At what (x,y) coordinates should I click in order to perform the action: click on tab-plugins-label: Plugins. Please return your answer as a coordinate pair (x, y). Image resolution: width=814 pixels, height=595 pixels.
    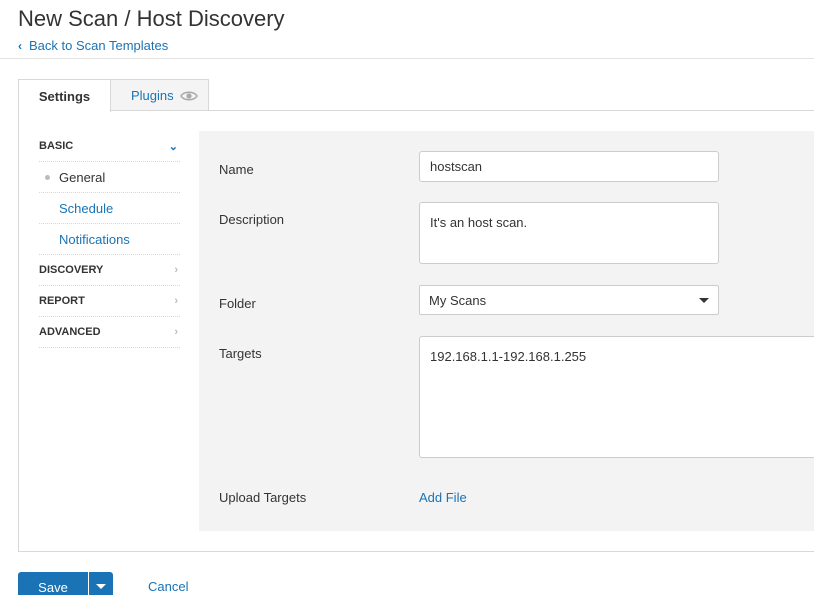
    Looking at the image, I should click on (152, 95).